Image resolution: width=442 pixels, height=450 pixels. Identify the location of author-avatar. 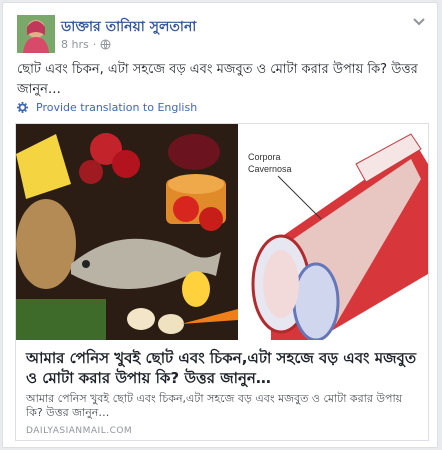
(36, 34).